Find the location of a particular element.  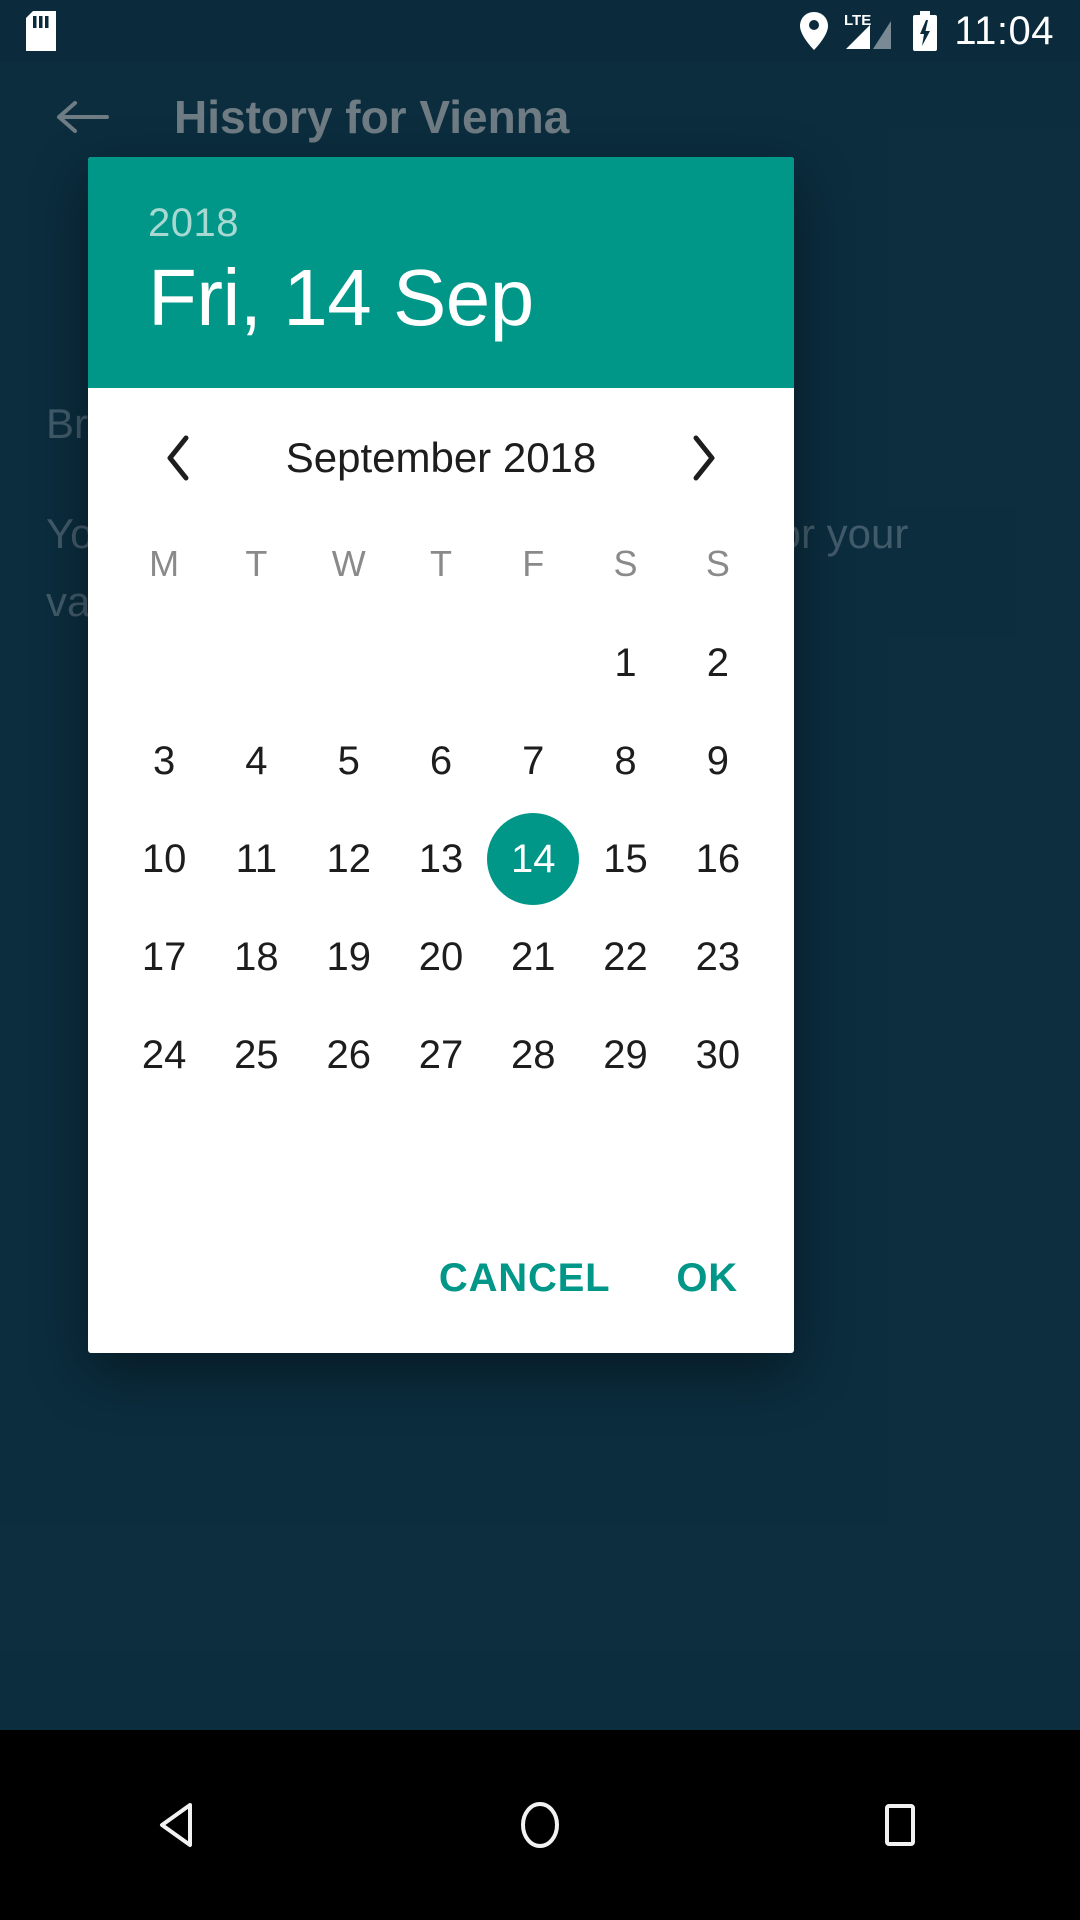

calendar-day-cell: 20 is located at coordinates (441, 957).